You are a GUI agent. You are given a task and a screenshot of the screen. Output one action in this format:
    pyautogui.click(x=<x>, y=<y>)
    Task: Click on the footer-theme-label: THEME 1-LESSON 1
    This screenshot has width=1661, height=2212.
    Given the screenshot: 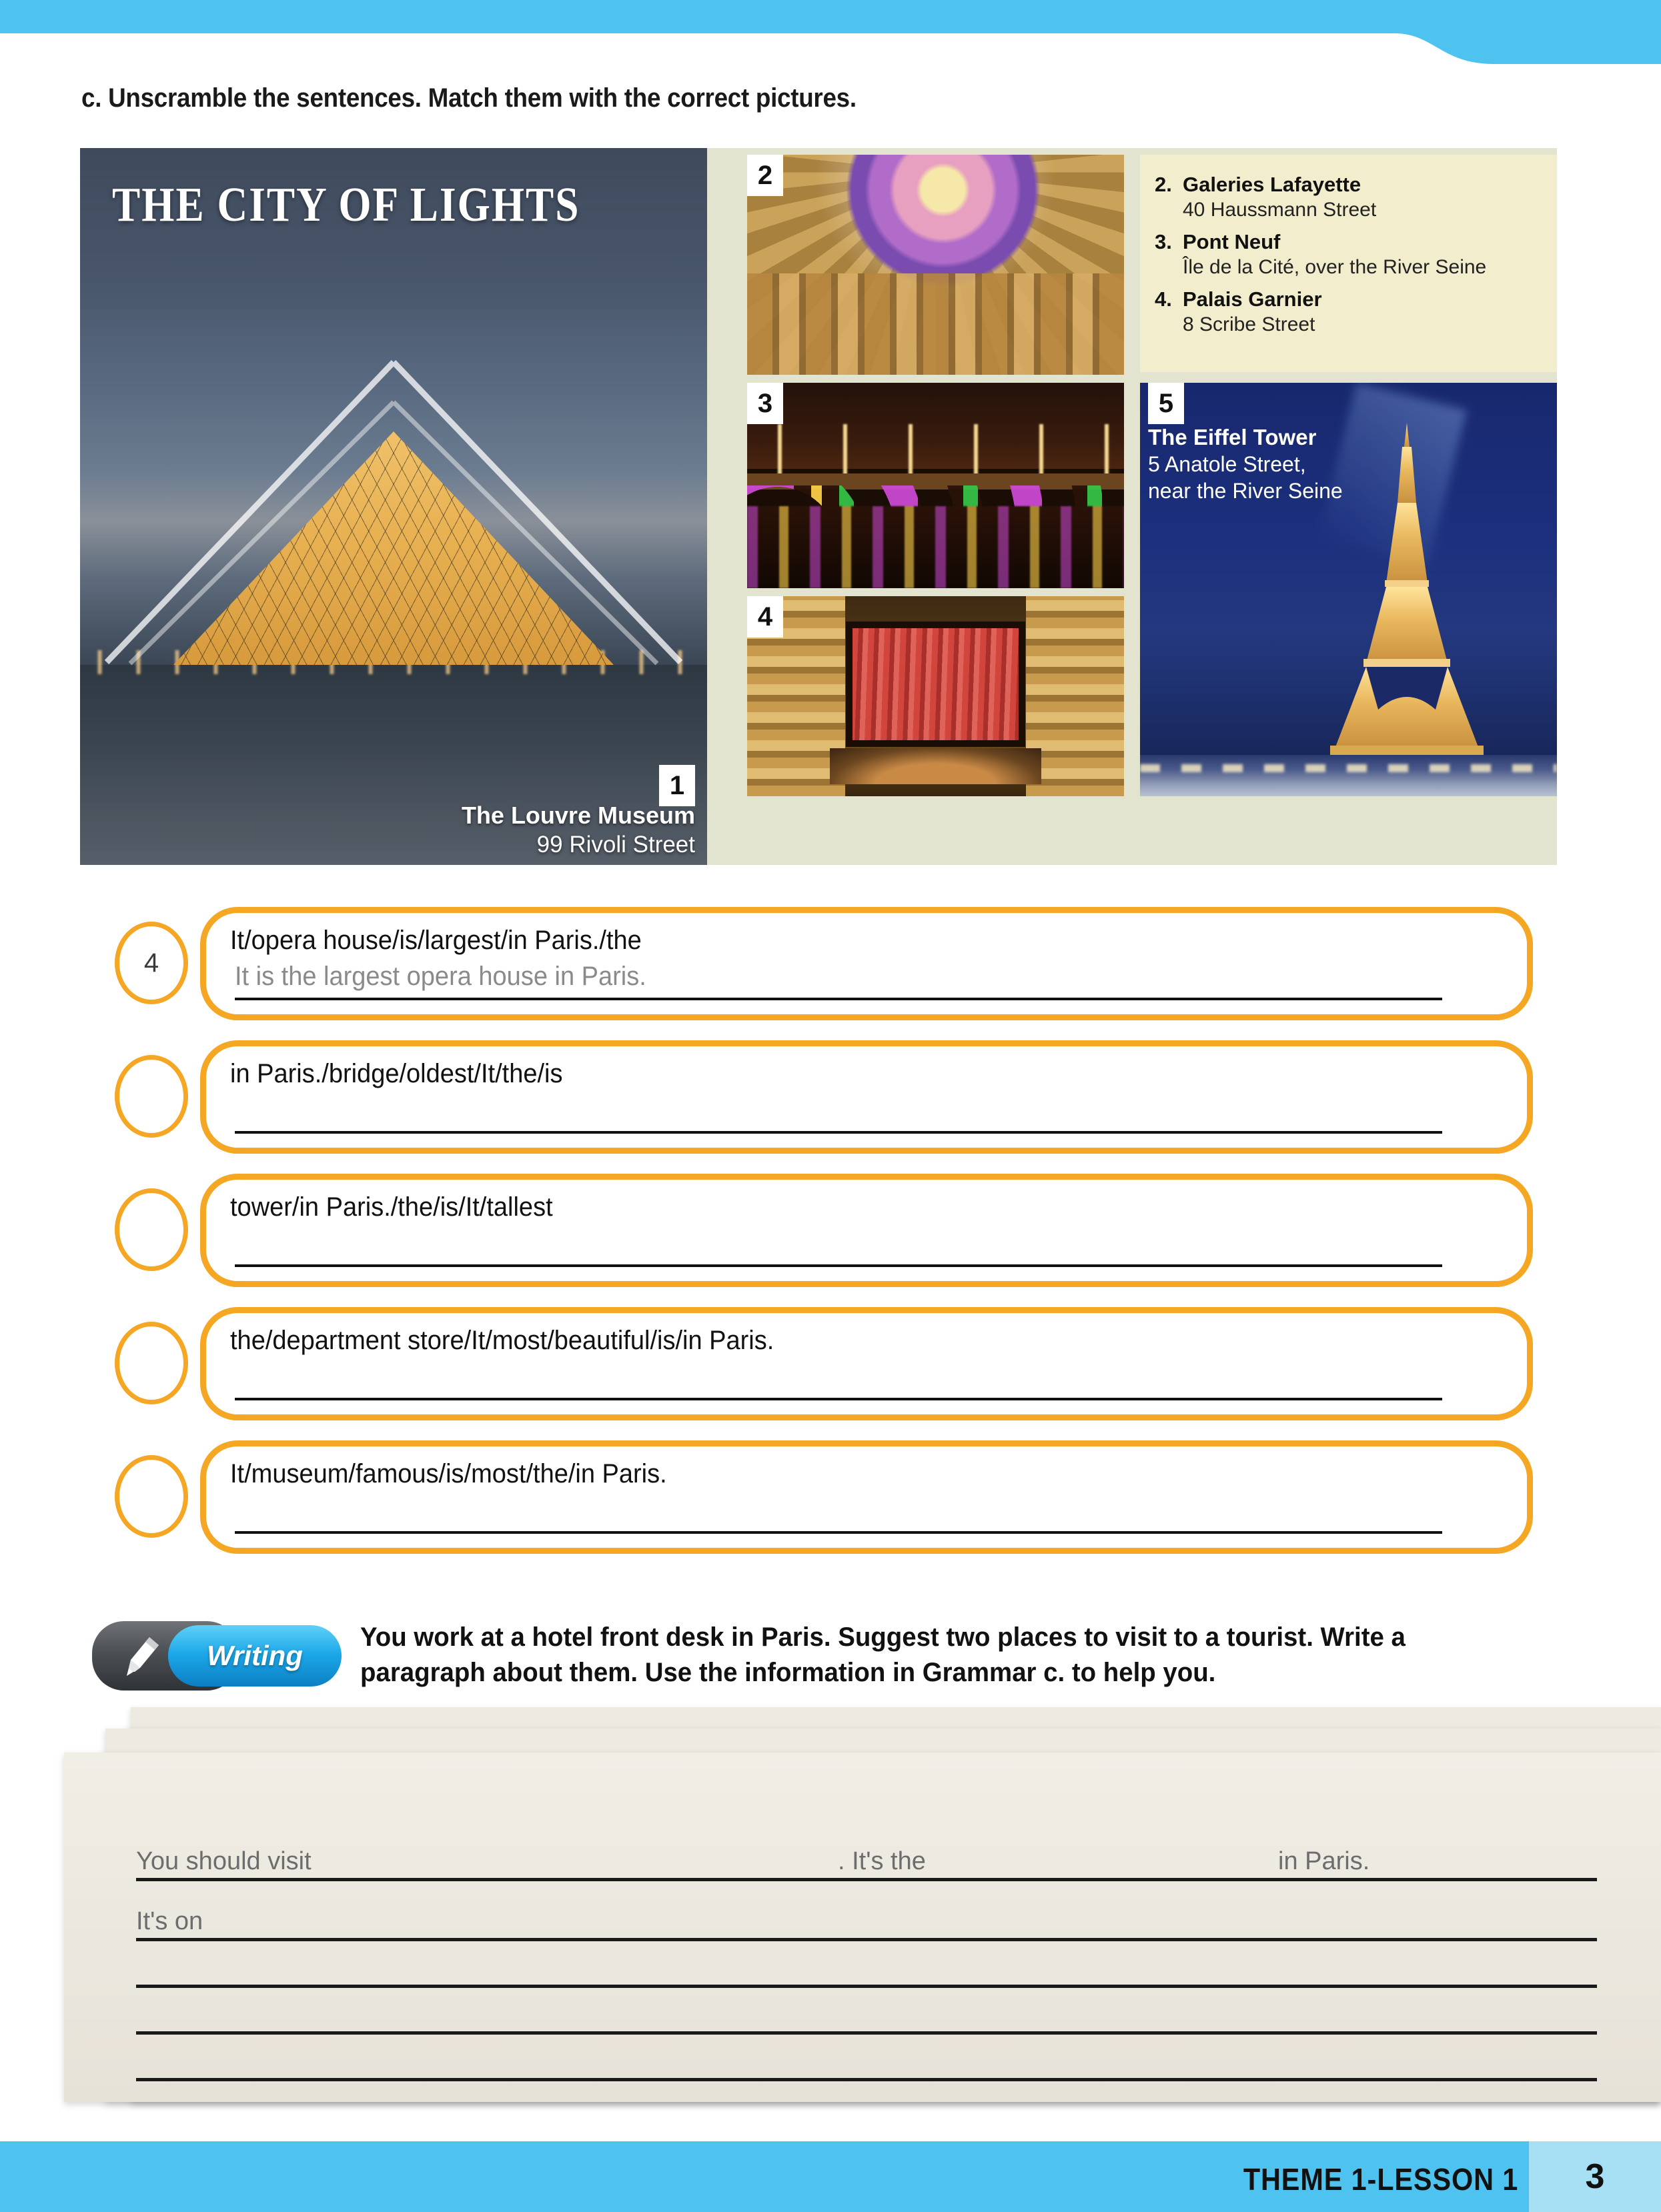 What is the action you would take?
    pyautogui.click(x=1380, y=2179)
    